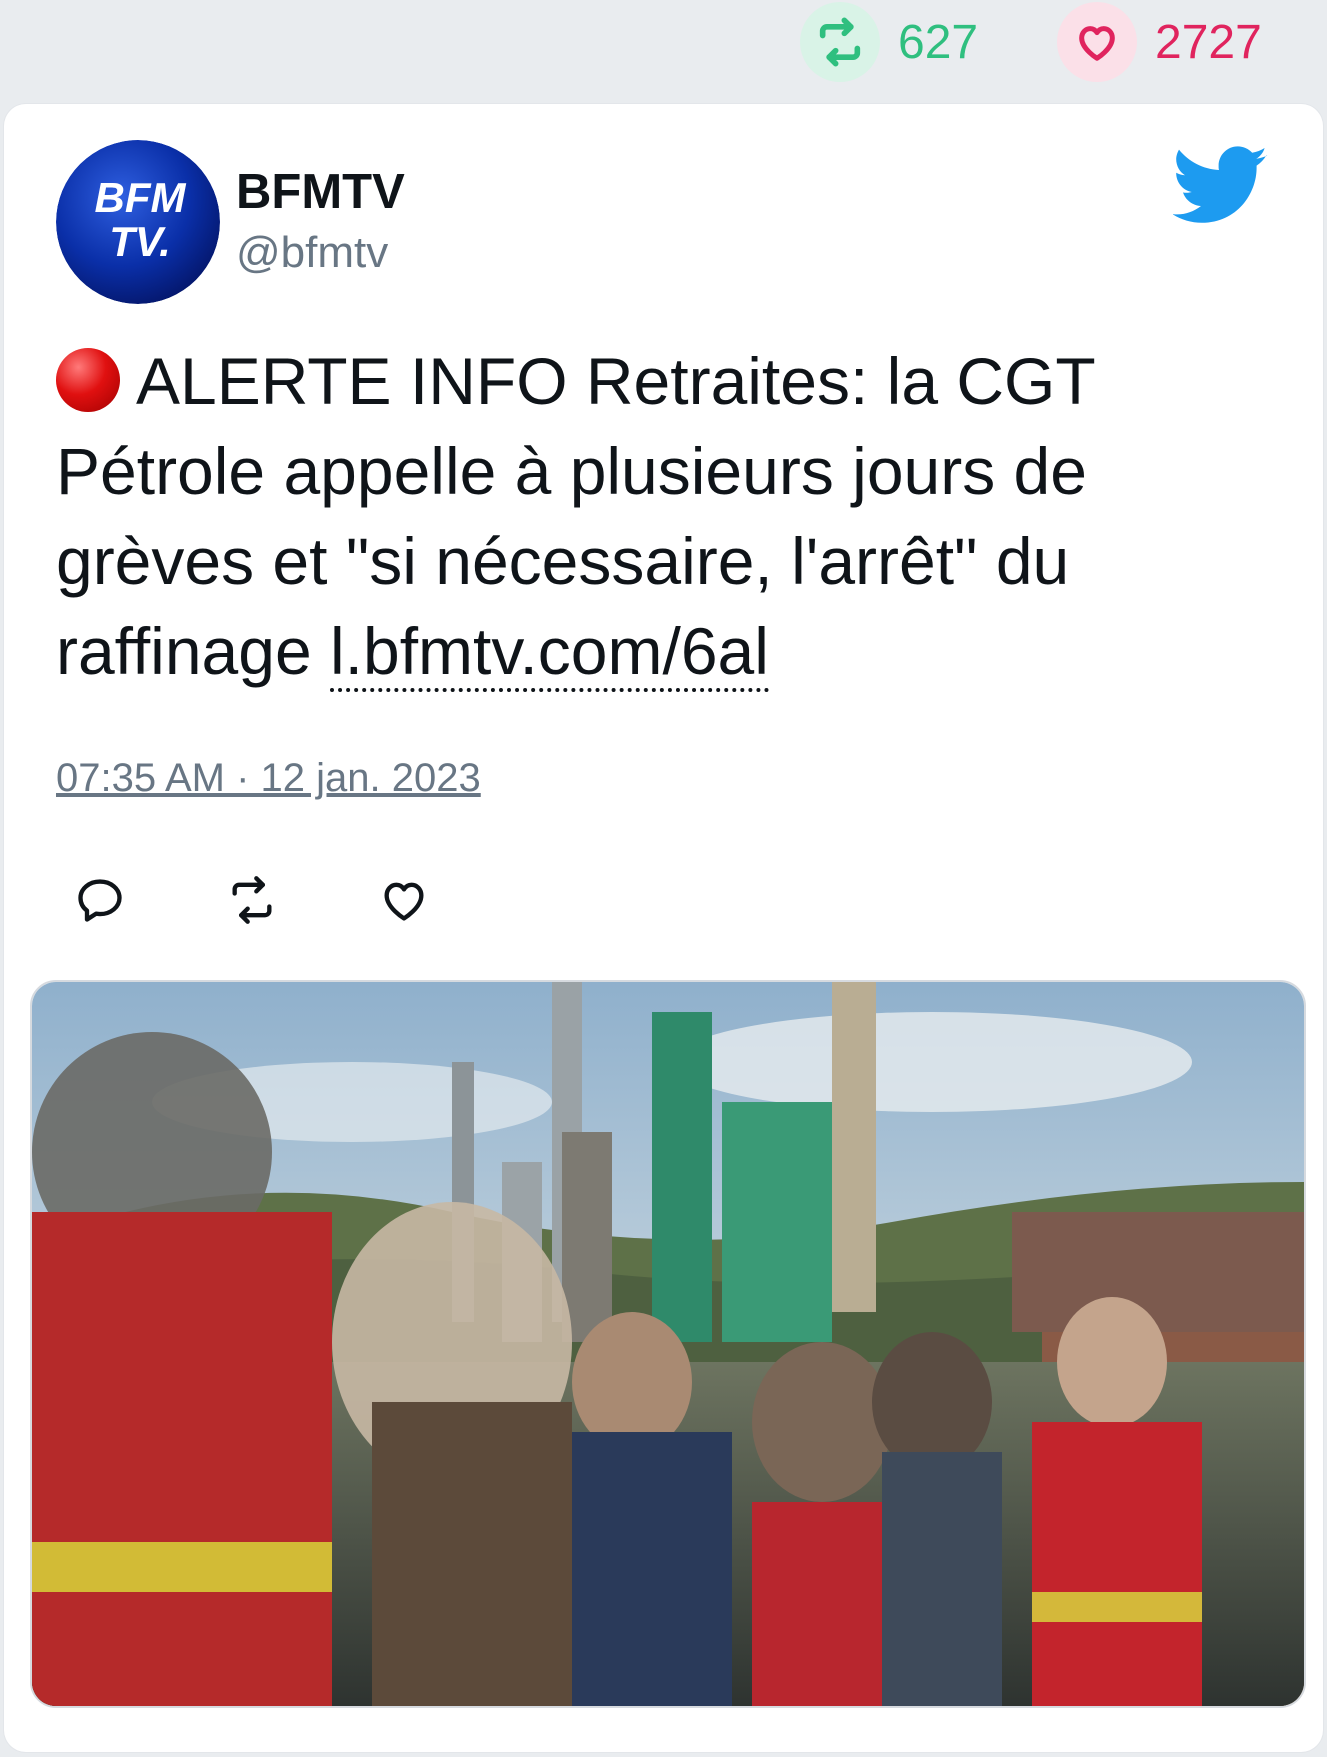  What do you see at coordinates (312, 253) in the screenshot?
I see `author-handle: @bfmtv` at bounding box center [312, 253].